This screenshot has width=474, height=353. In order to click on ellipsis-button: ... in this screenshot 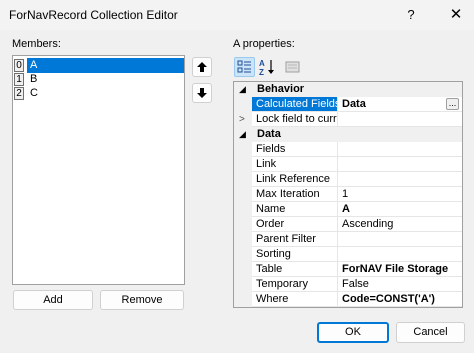, I will do `click(452, 104)`.